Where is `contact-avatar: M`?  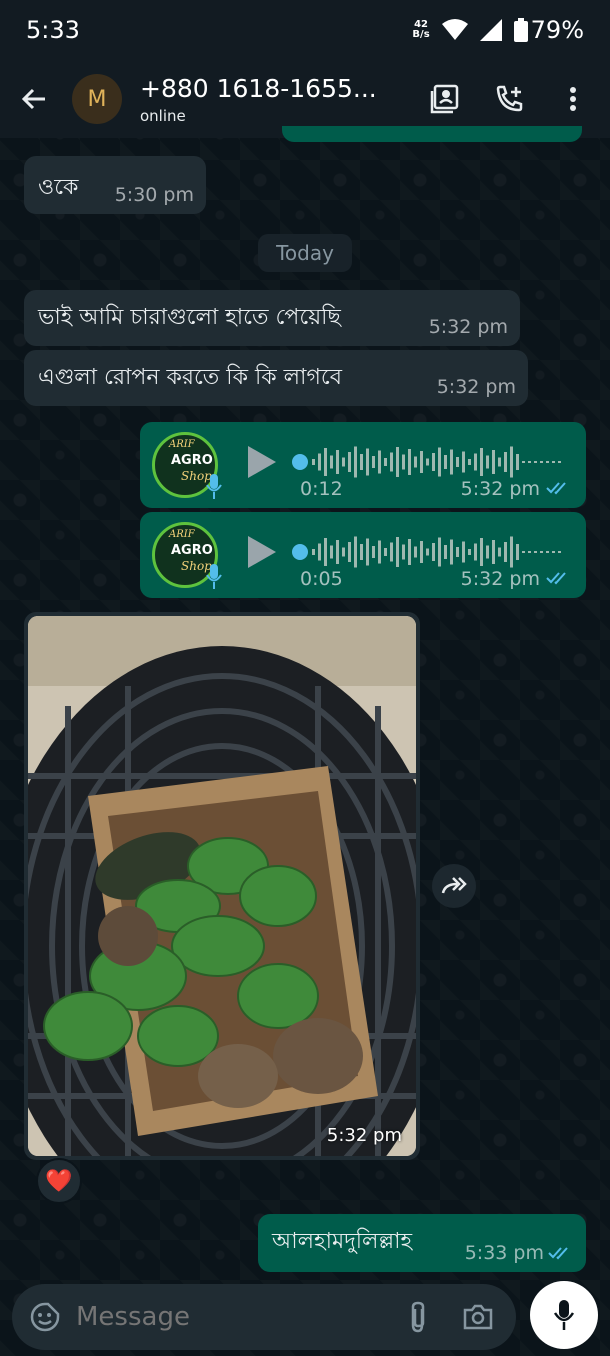 contact-avatar: M is located at coordinates (97, 99).